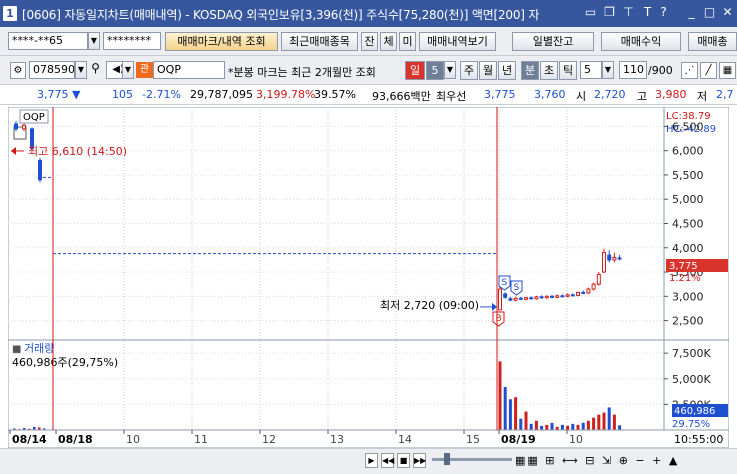 This screenshot has width=737, height=474. Describe the element at coordinates (688, 175) in the screenshot. I see `price-tick-label: 5,500` at that location.